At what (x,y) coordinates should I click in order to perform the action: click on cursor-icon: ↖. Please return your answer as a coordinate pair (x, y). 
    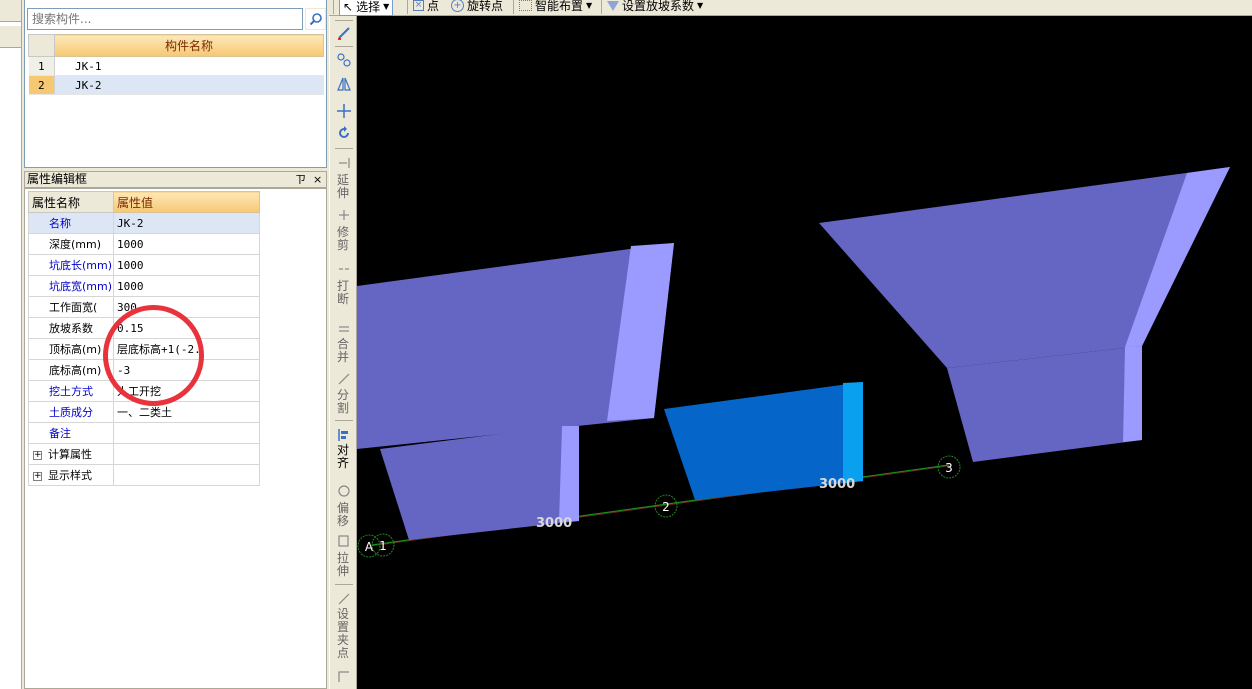
    Looking at the image, I should click on (348, 7).